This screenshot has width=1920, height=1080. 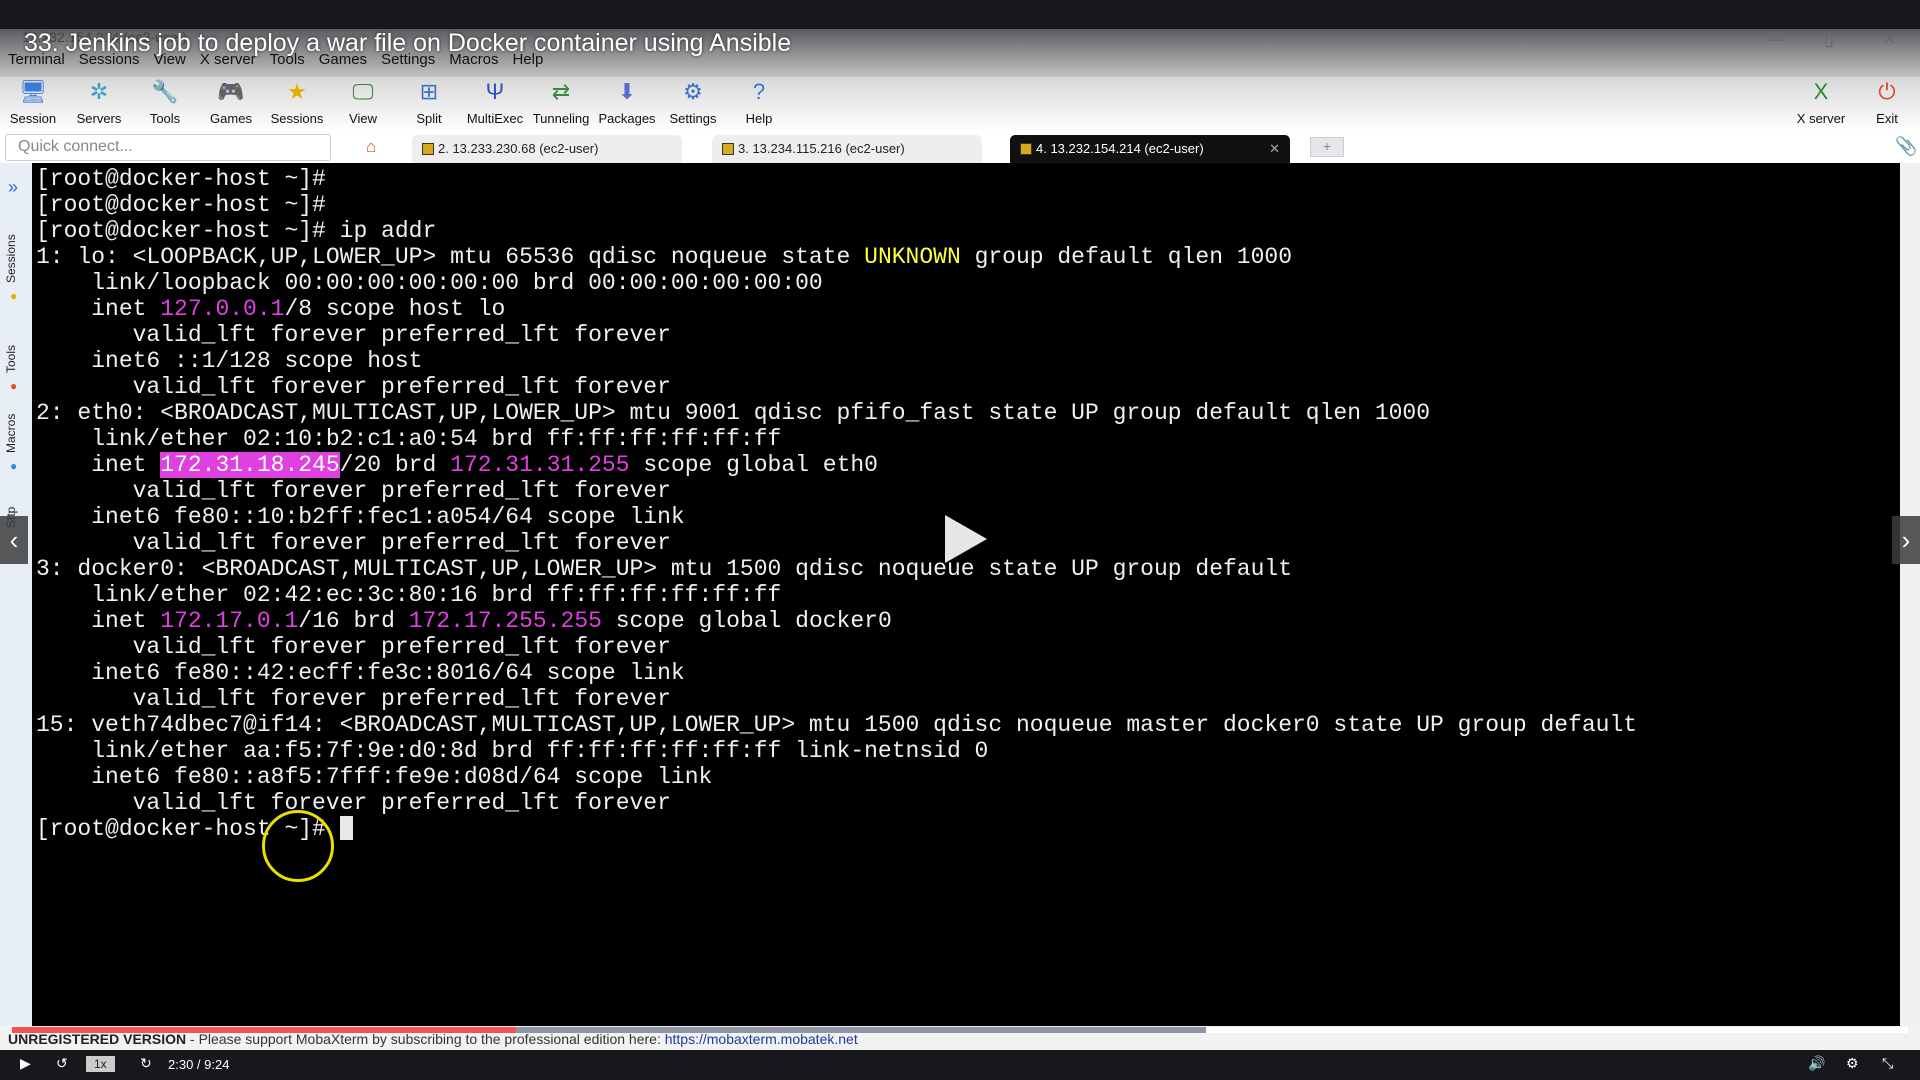 I want to click on exit-fullscreen-icon: ⤡, so click(x=1887, y=1063).